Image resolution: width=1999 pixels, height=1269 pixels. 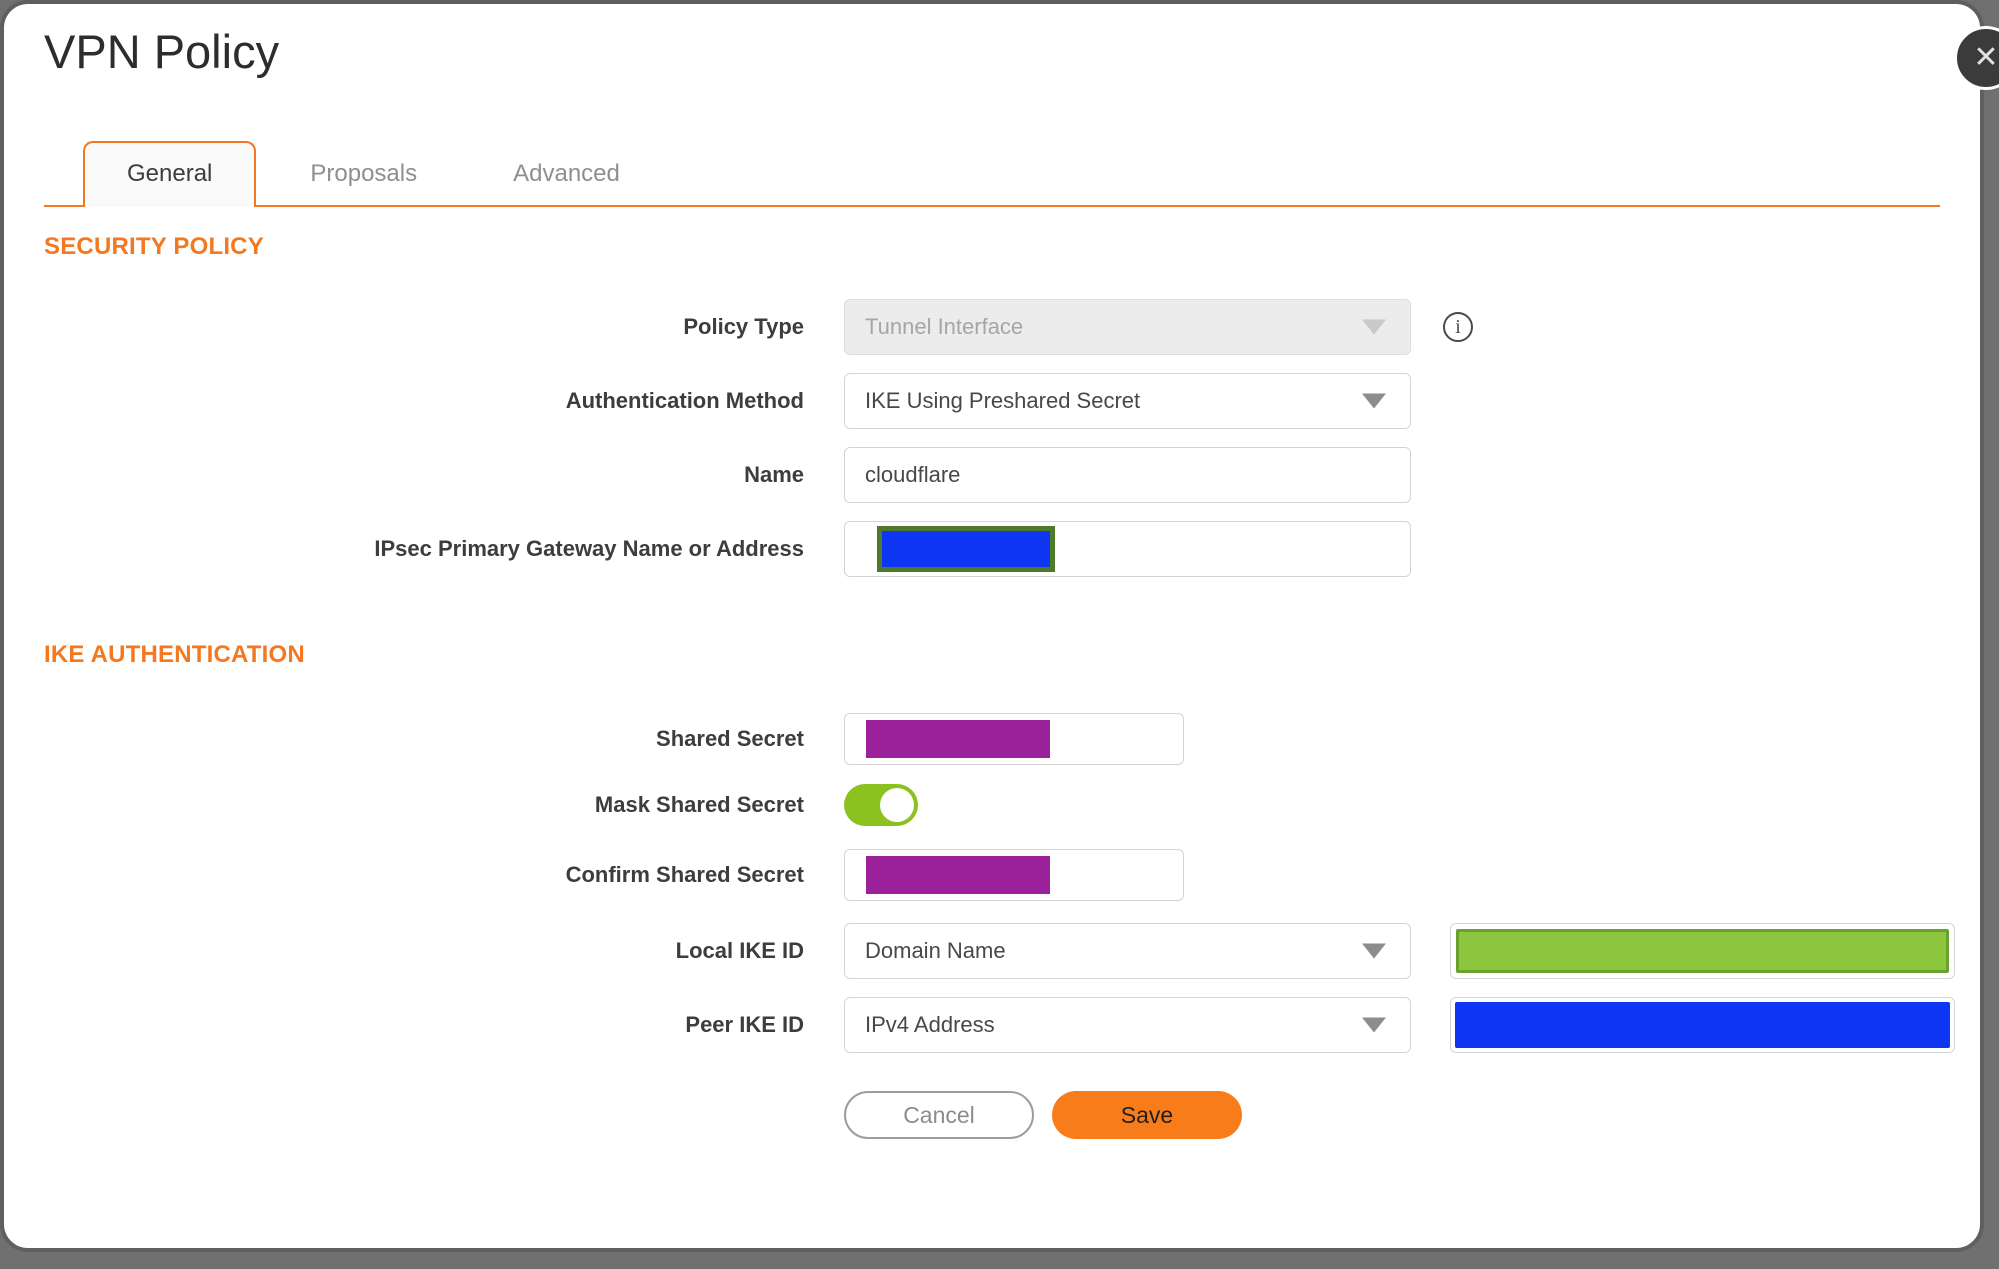 I want to click on shared-secret-input, so click(x=1014, y=739).